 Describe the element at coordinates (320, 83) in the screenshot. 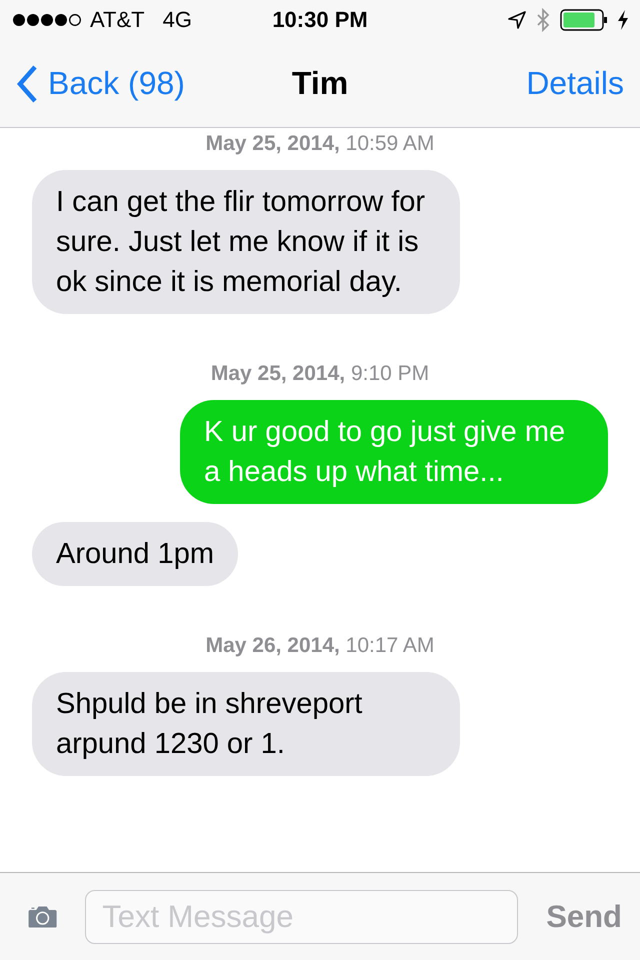

I see `contact-name: Tim` at that location.